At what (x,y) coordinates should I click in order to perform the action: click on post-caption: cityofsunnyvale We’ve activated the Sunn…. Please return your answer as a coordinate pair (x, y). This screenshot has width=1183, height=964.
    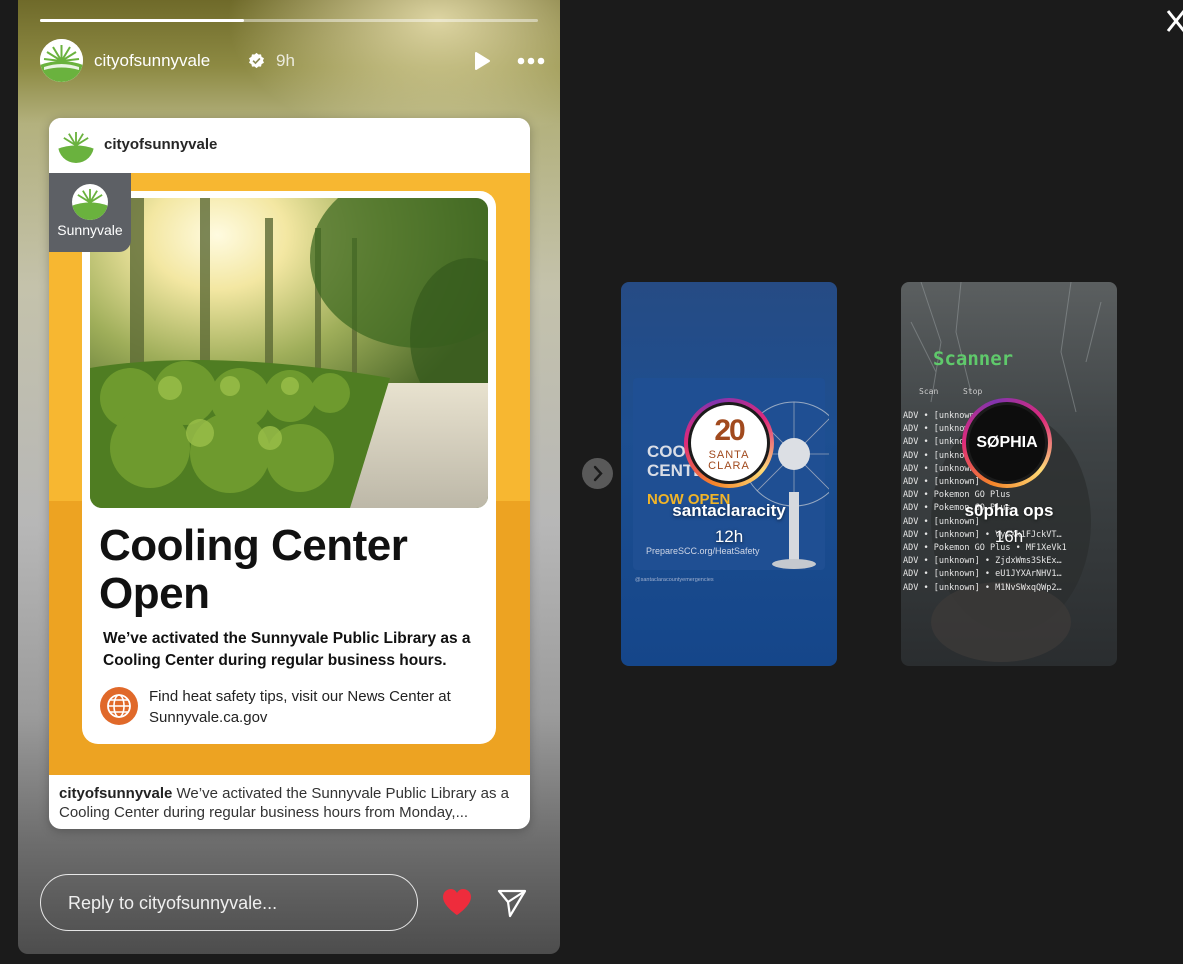
    Looking at the image, I should click on (290, 803).